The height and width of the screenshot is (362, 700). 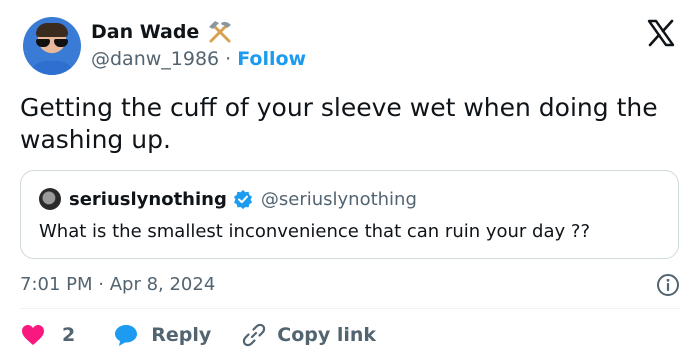 I want to click on action-bar: 2 Reply Copy link, so click(x=198, y=335).